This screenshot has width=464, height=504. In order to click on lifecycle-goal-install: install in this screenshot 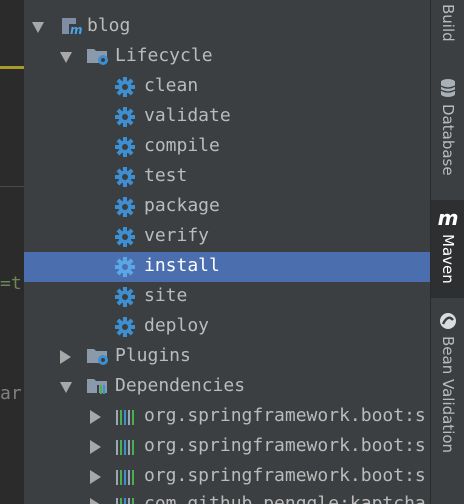, I will do `click(227, 267)`.